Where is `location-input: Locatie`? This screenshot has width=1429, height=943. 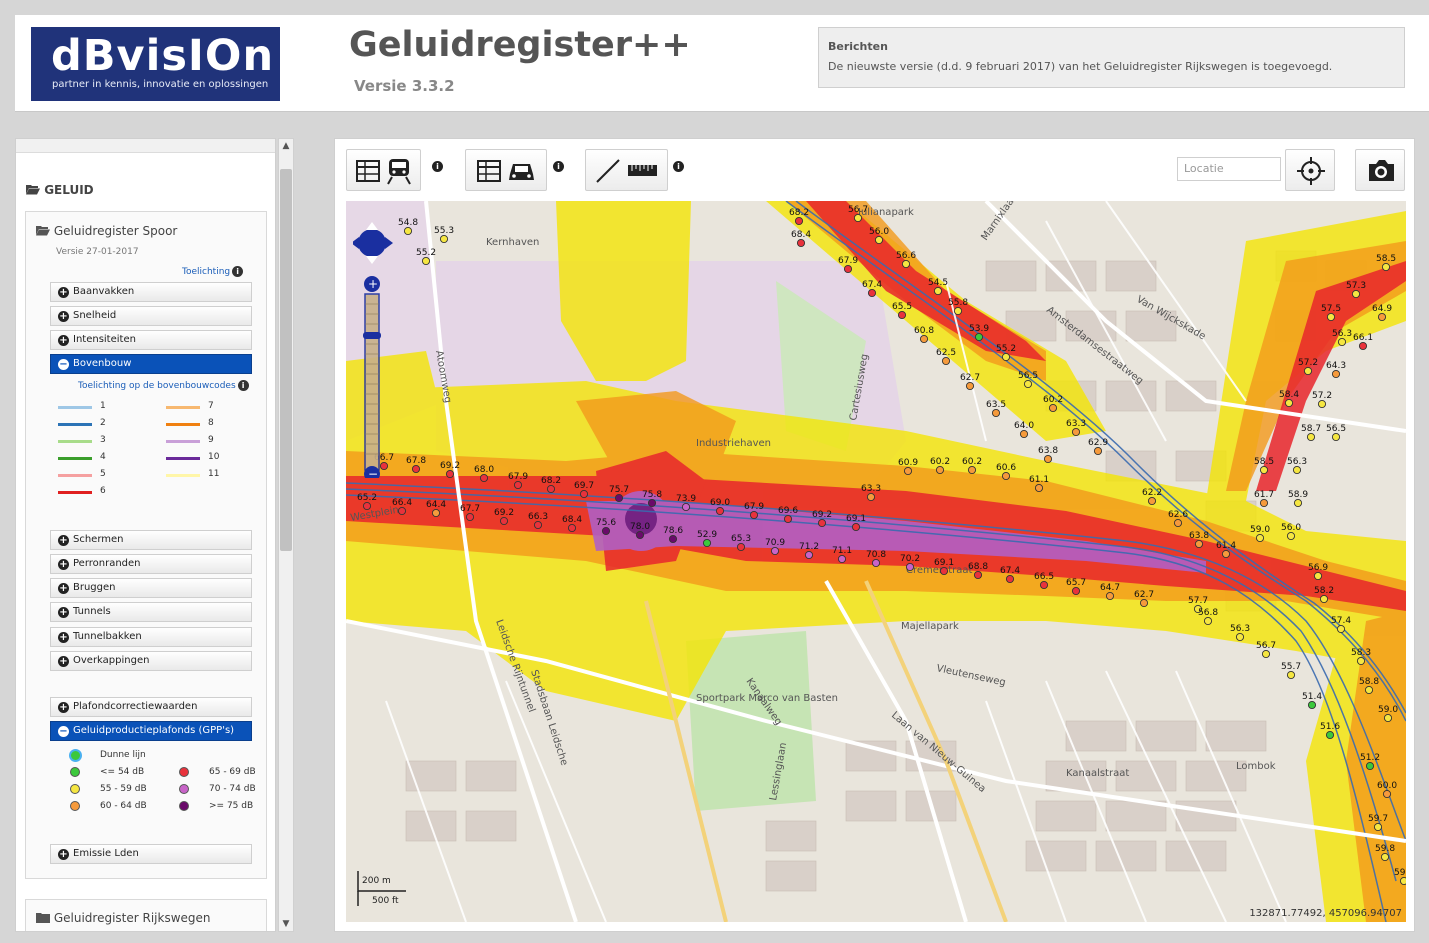 location-input: Locatie is located at coordinates (1229, 169).